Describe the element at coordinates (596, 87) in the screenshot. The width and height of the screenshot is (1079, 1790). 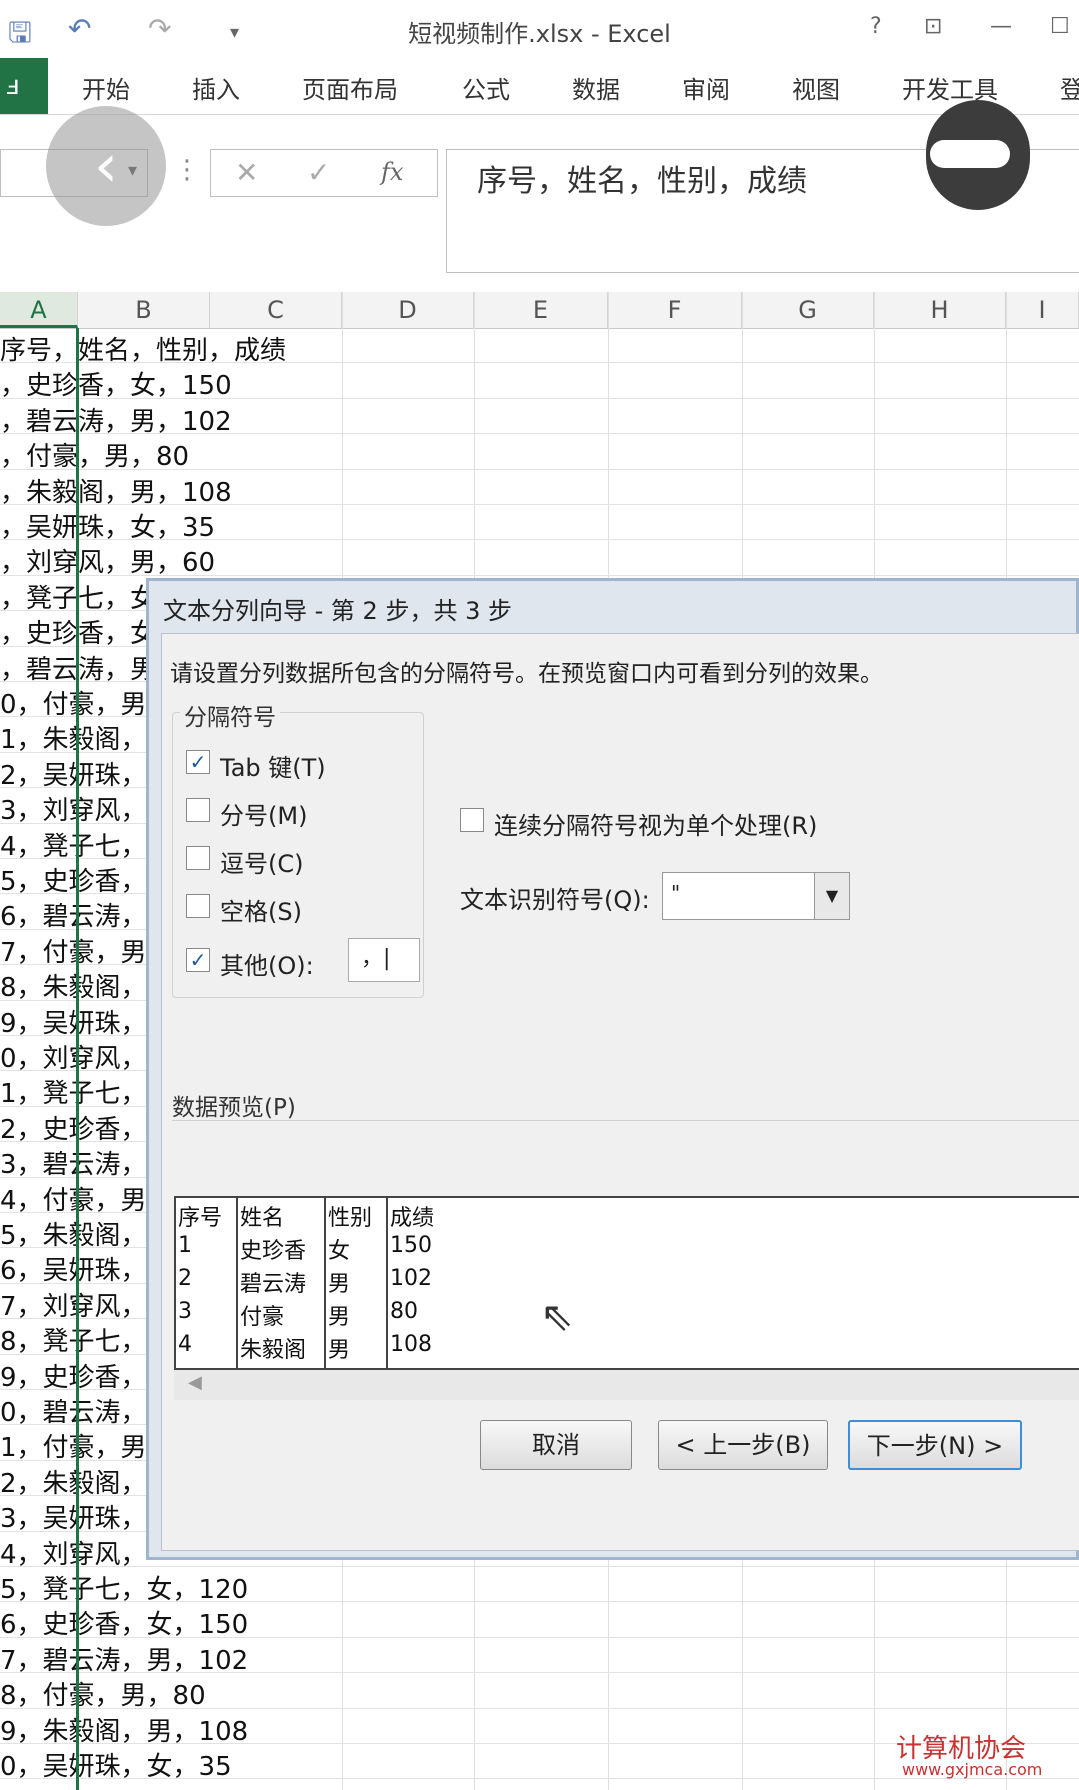
I see `tab-data: 数据` at that location.